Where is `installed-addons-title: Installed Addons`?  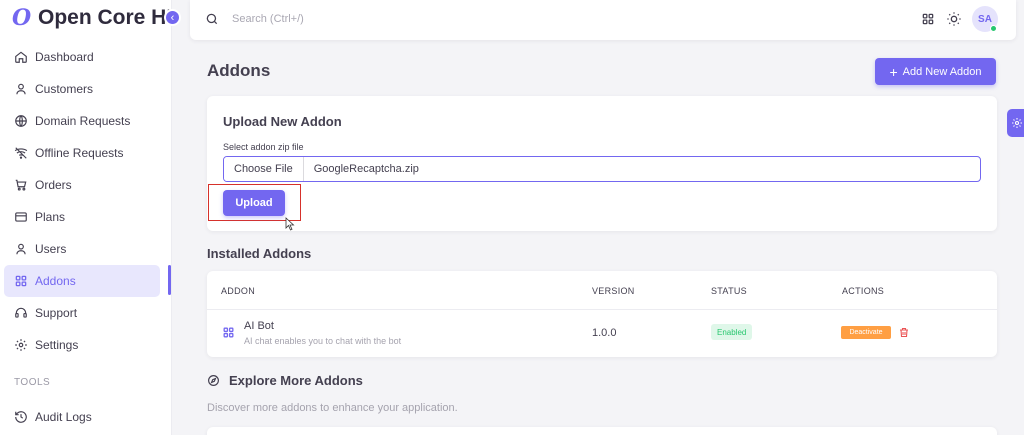 installed-addons-title: Installed Addons is located at coordinates (259, 253).